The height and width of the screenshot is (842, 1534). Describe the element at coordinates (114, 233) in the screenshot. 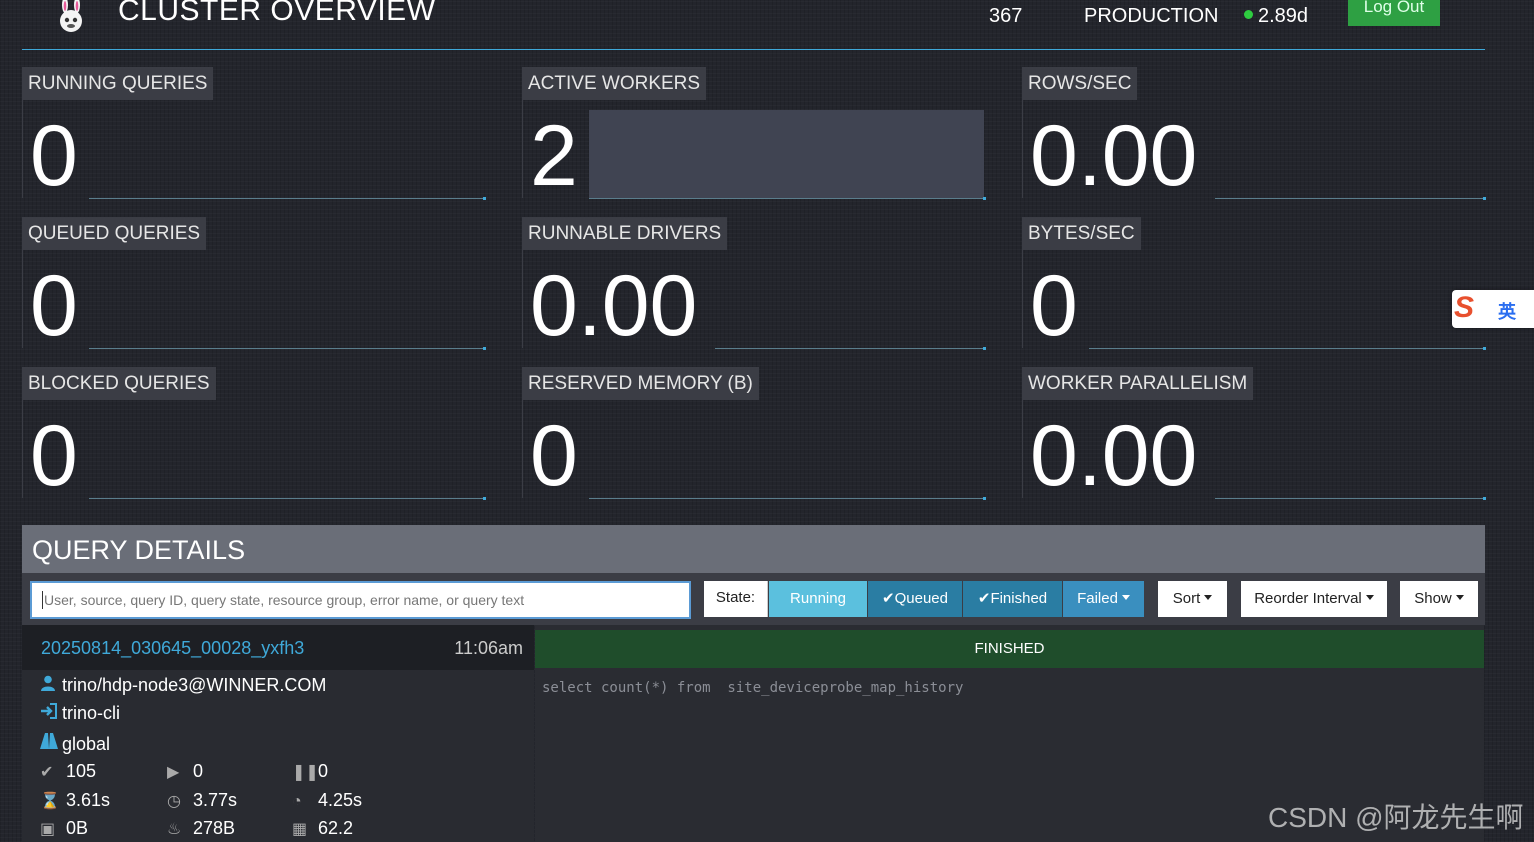

I see `tile-label: QUEUED QUERIES` at that location.